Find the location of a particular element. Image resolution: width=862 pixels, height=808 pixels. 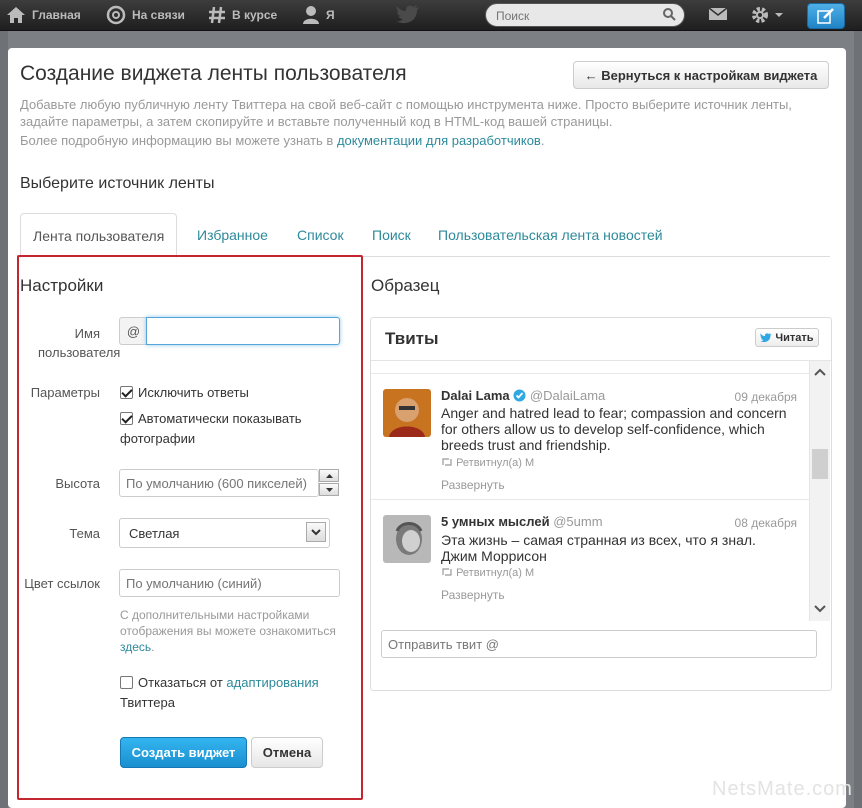

nav-home-label: Главная is located at coordinates (56, 15).